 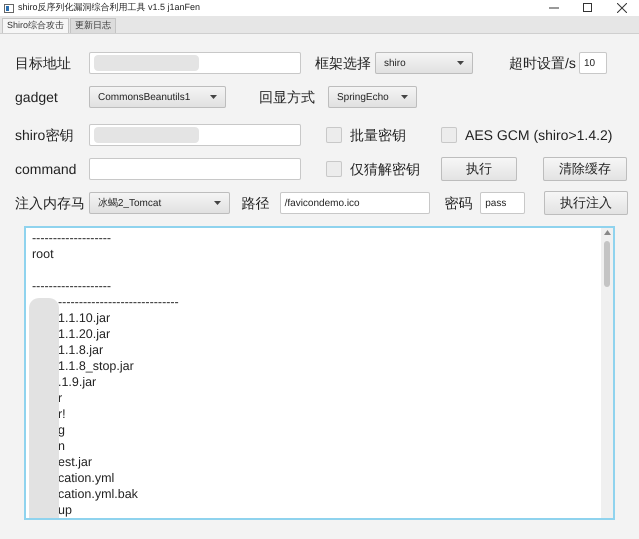 What do you see at coordinates (586, 203) in the screenshot?
I see `action-button: 执行注入` at bounding box center [586, 203].